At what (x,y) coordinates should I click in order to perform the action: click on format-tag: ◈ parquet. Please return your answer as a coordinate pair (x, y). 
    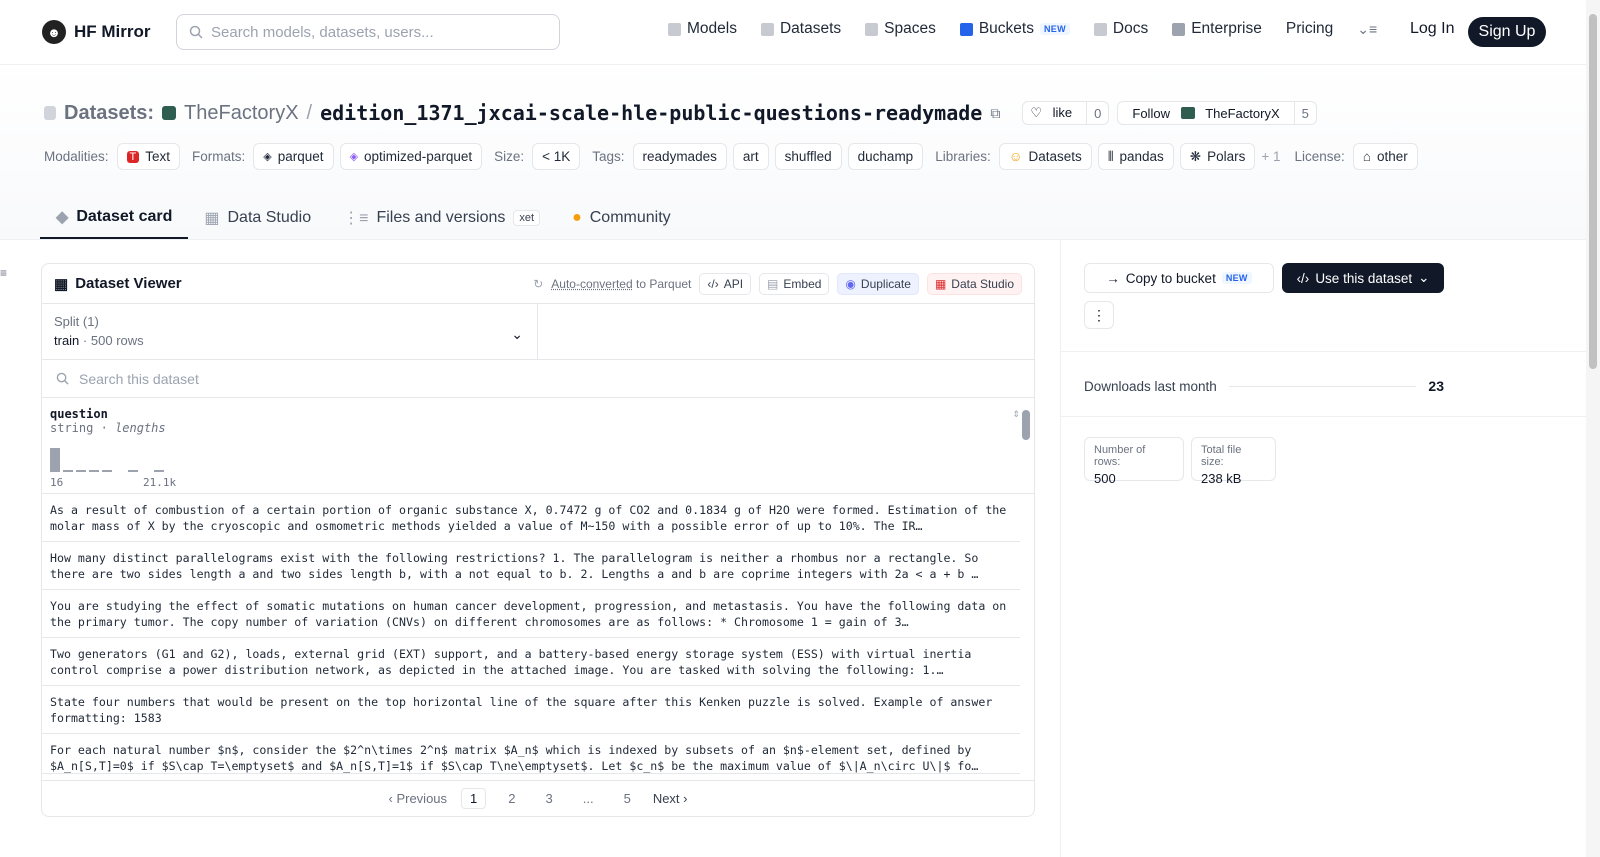
    Looking at the image, I should click on (293, 156).